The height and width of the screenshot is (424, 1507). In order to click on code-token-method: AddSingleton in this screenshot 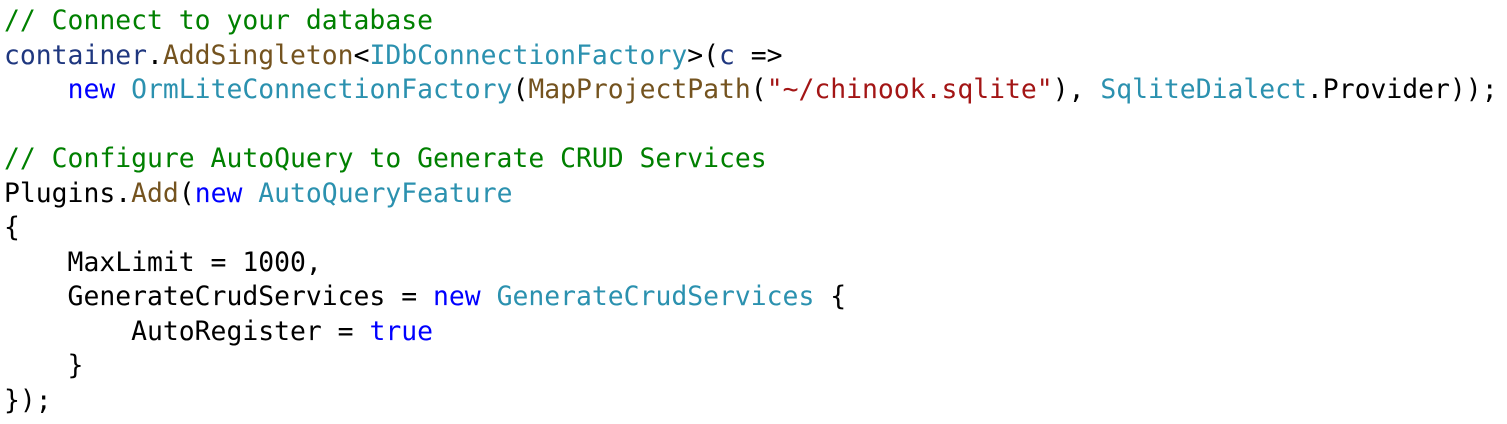, I will do `click(258, 55)`.